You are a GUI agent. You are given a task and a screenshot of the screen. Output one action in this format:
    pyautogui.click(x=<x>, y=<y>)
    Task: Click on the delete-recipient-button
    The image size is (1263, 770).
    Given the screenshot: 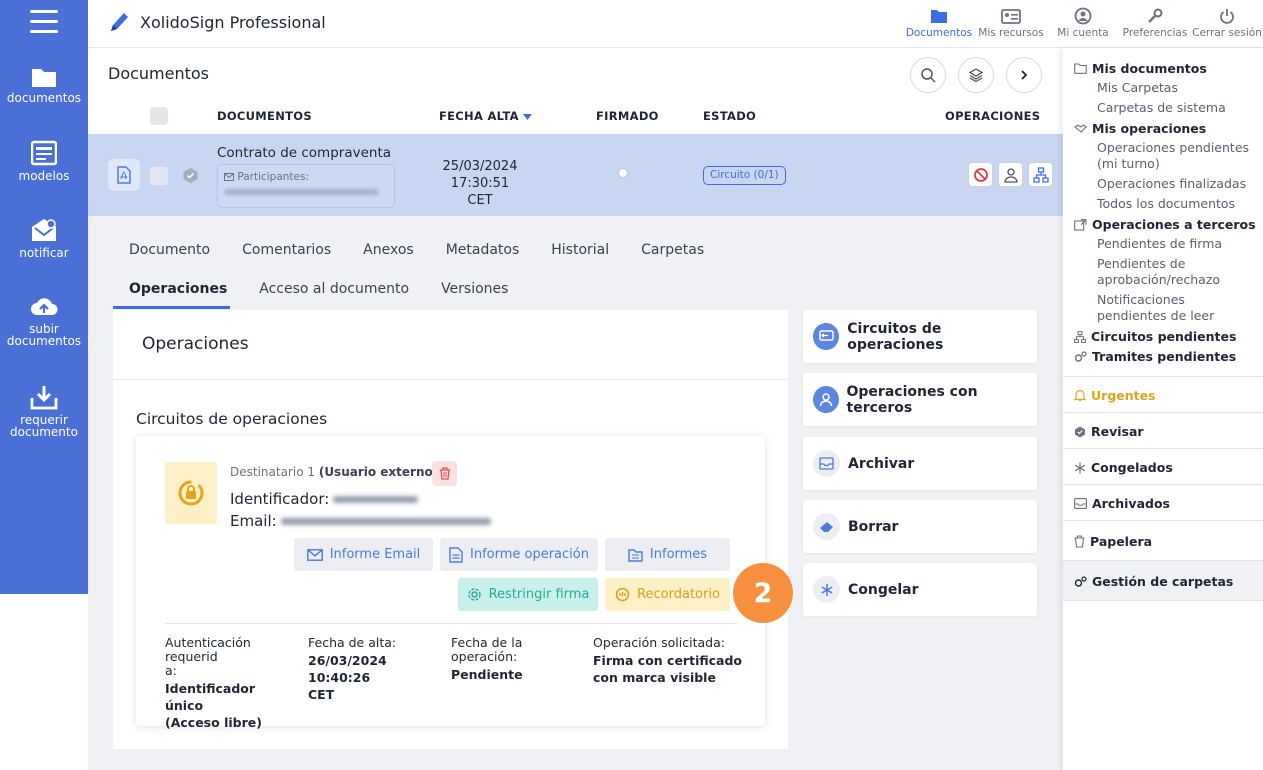 What is the action you would take?
    pyautogui.click(x=444, y=473)
    